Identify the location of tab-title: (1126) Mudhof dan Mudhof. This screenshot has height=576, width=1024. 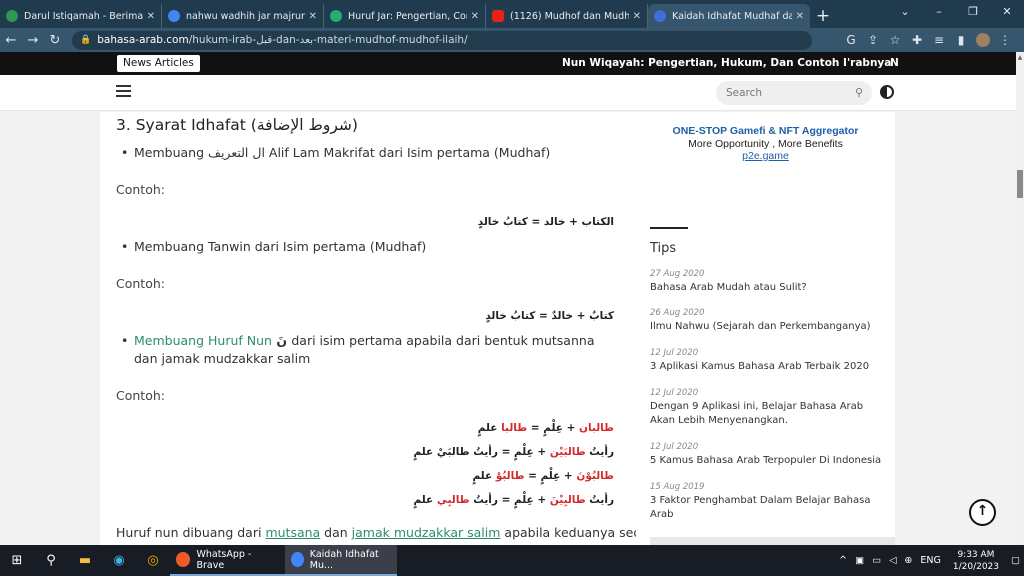
(569, 16).